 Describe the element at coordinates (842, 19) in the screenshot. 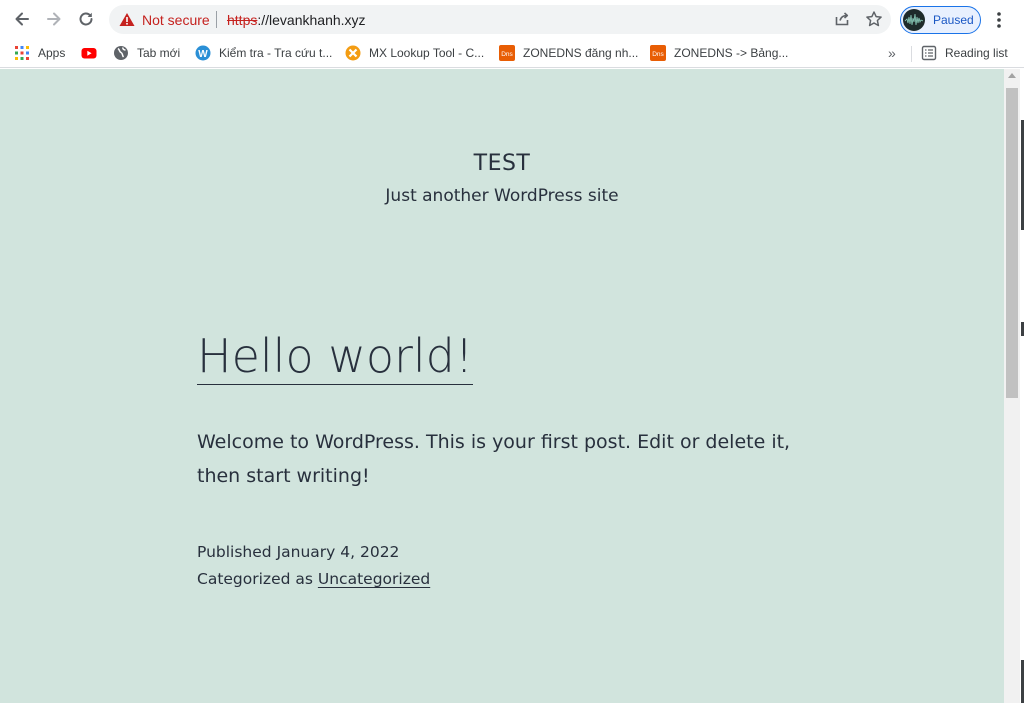

I see `share-icon` at that location.